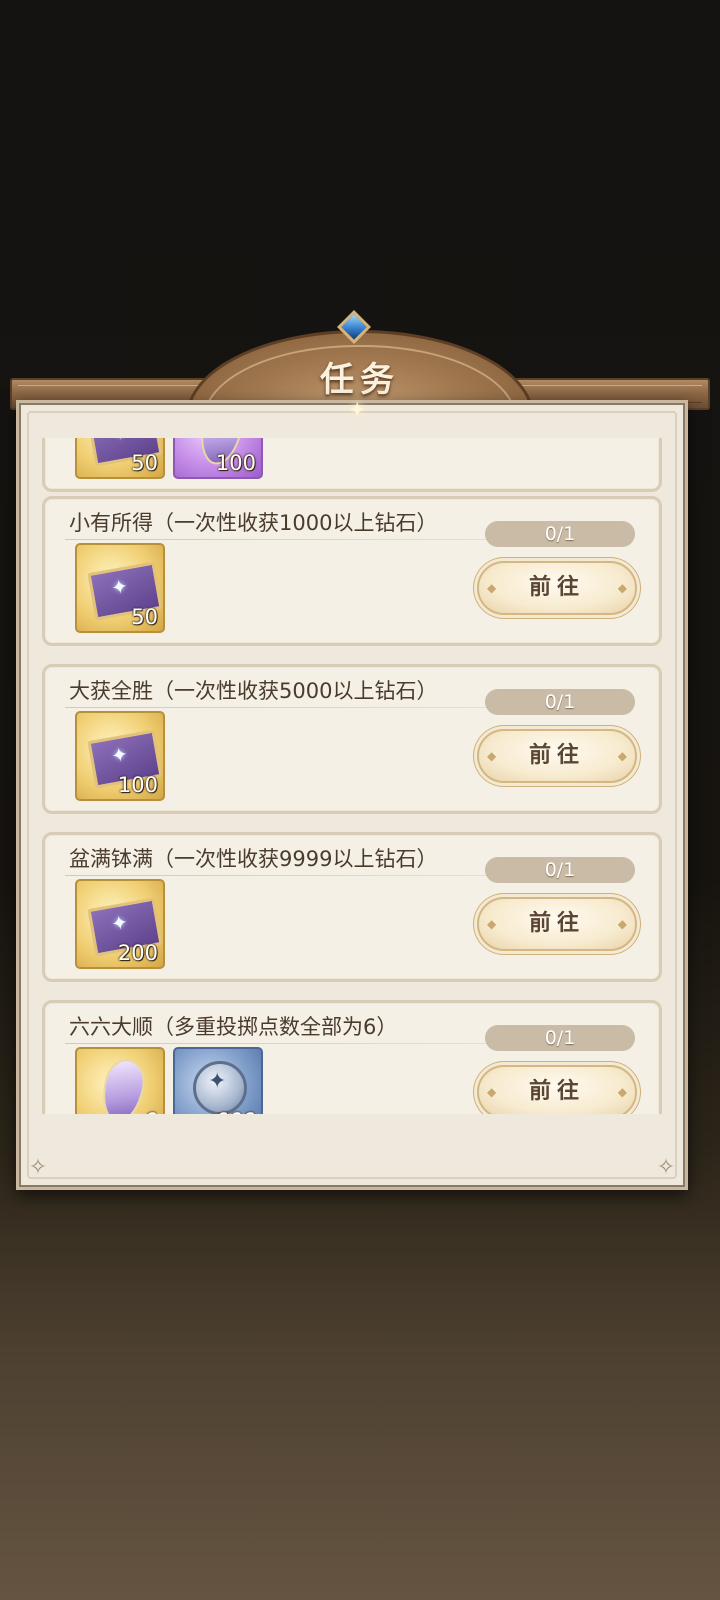 This screenshot has width=720, height=1600. What do you see at coordinates (352, 739) in the screenshot?
I see `task-card: 大获全胜（一次性收获5000以上钻石） 0/1 100 前往` at bounding box center [352, 739].